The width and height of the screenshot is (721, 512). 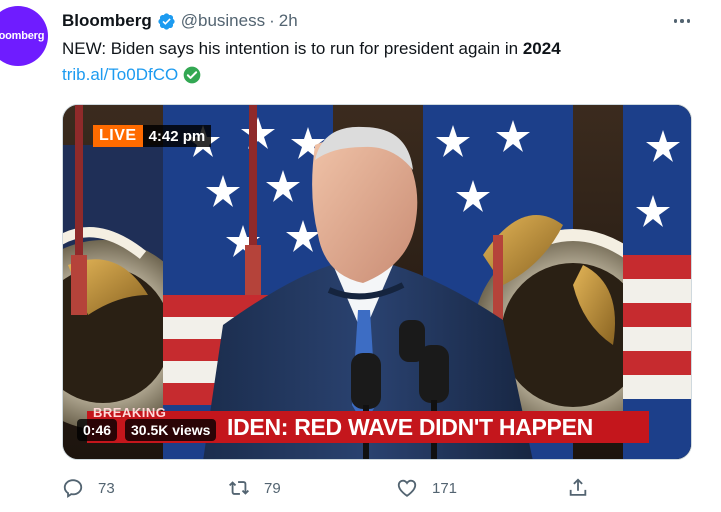 I want to click on tweet-text-year: 2024, so click(x=541, y=48).